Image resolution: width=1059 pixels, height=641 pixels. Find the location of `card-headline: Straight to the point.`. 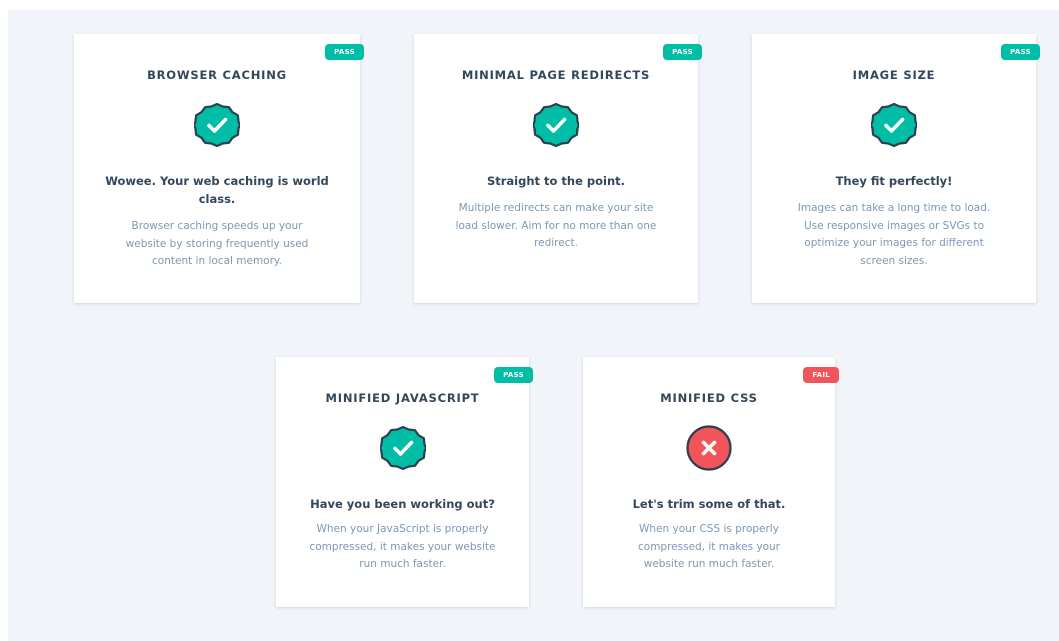

card-headline: Straight to the point. is located at coordinates (556, 181).